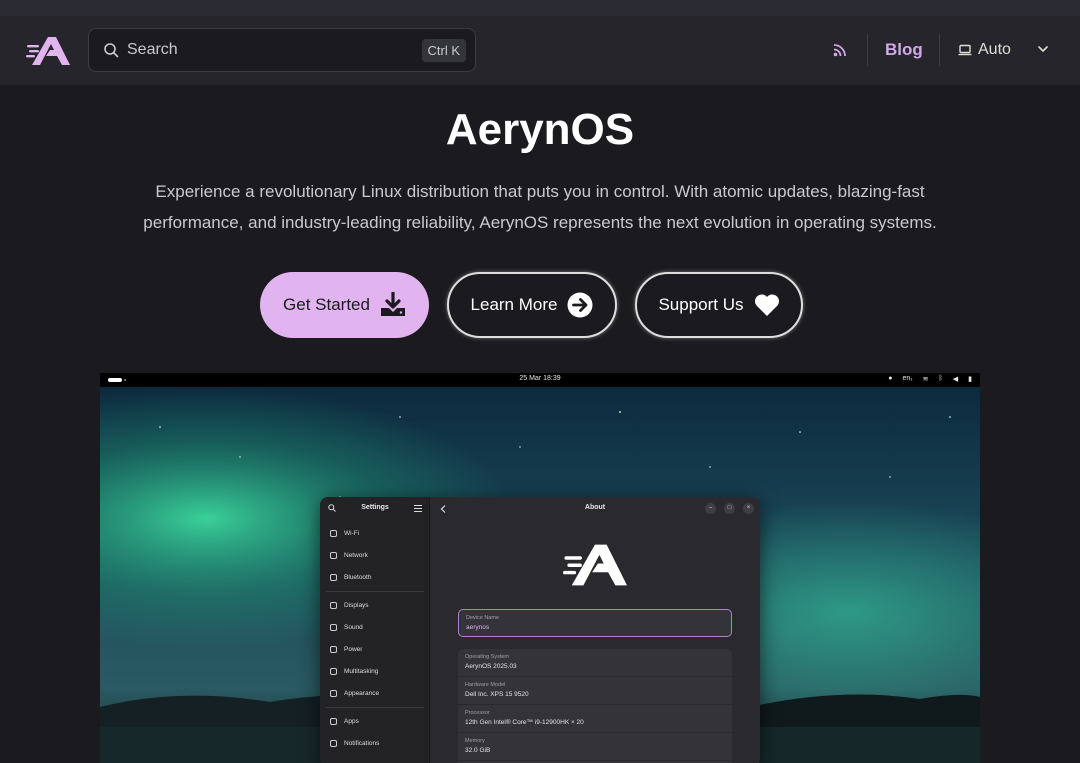 The width and height of the screenshot is (1080, 763). What do you see at coordinates (965, 50) in the screenshot?
I see `laptop-icon` at bounding box center [965, 50].